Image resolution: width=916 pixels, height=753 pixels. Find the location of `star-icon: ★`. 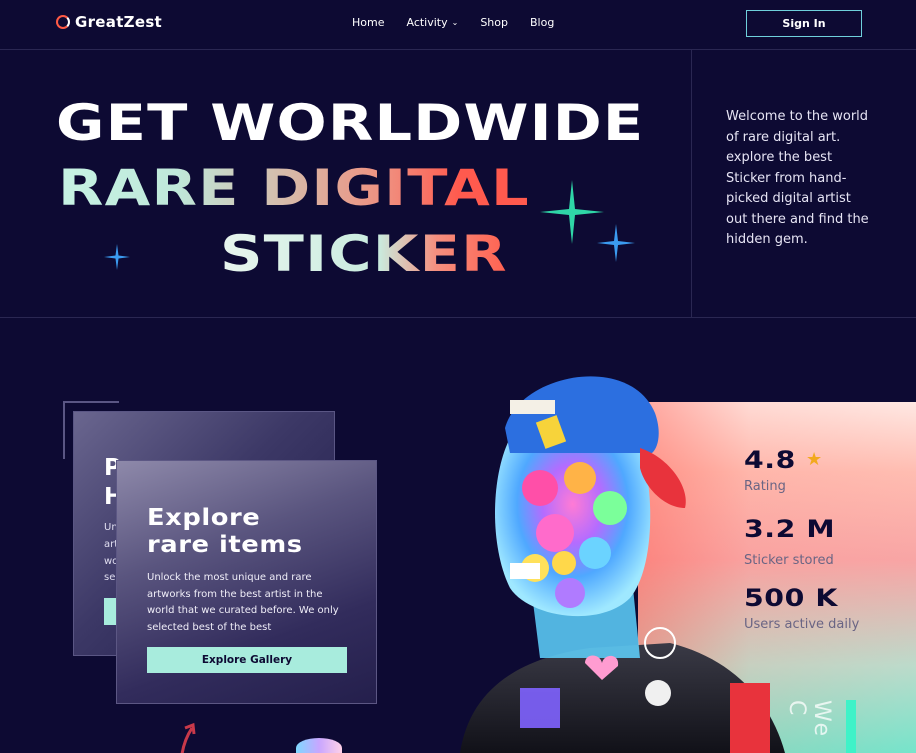

star-icon: ★ is located at coordinates (814, 459).